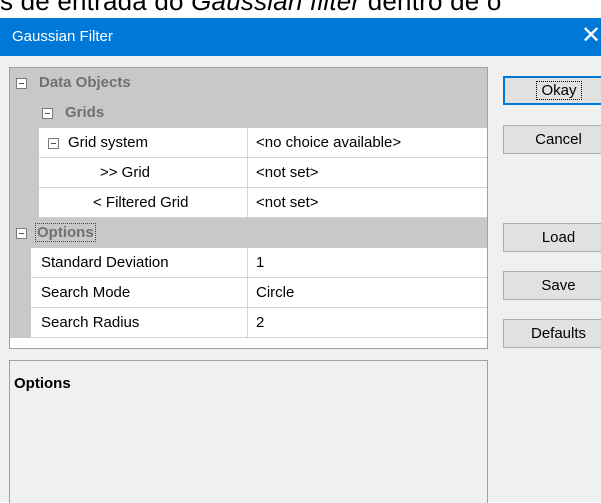 The image size is (601, 503). What do you see at coordinates (300, 37) in the screenshot?
I see `dialog-titlebar: Gaussian Filter ✕` at bounding box center [300, 37].